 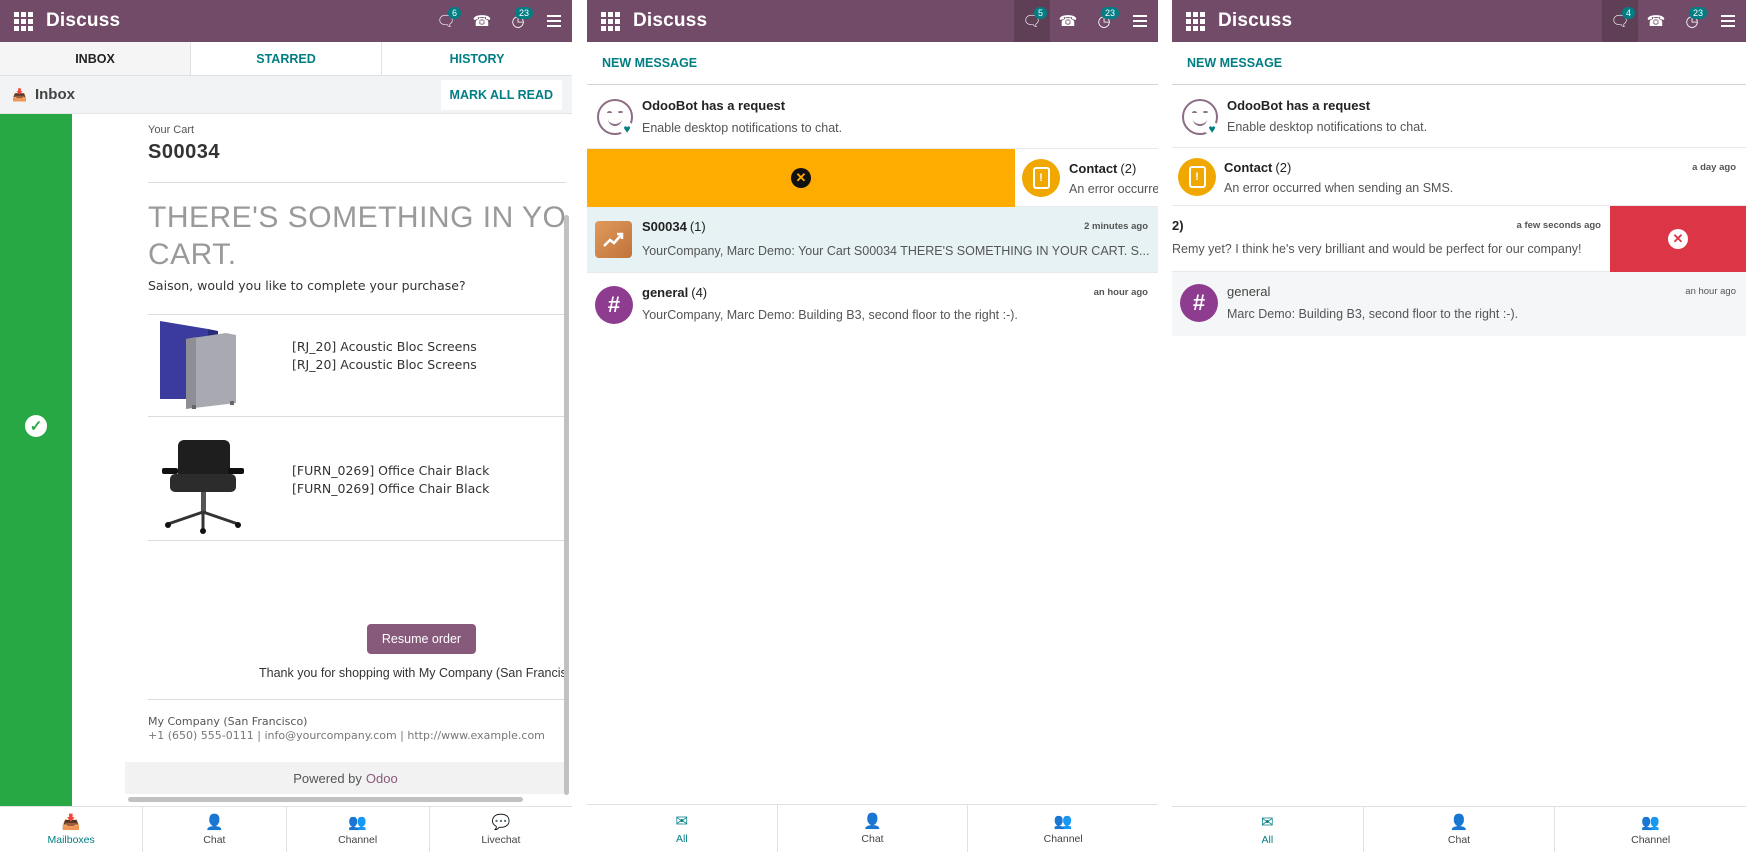 I want to click on mark-all-read-button: MARK ALL READ, so click(x=501, y=95).